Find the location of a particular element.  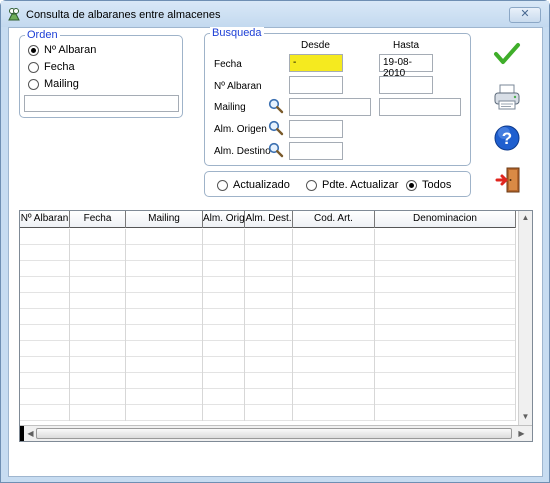

horizontal-scrollbar: ◀ ▶ is located at coordinates (276, 433).